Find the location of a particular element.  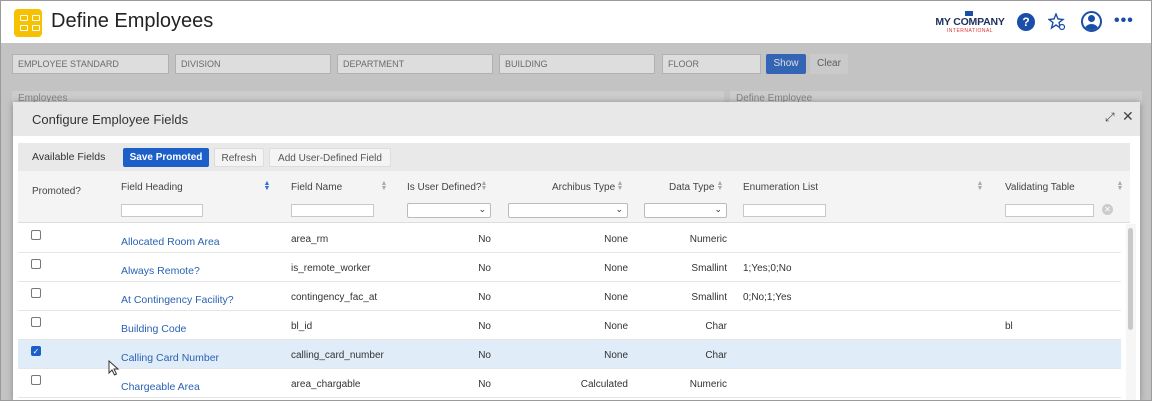

col-promoted: Promoted? is located at coordinates (56, 191).